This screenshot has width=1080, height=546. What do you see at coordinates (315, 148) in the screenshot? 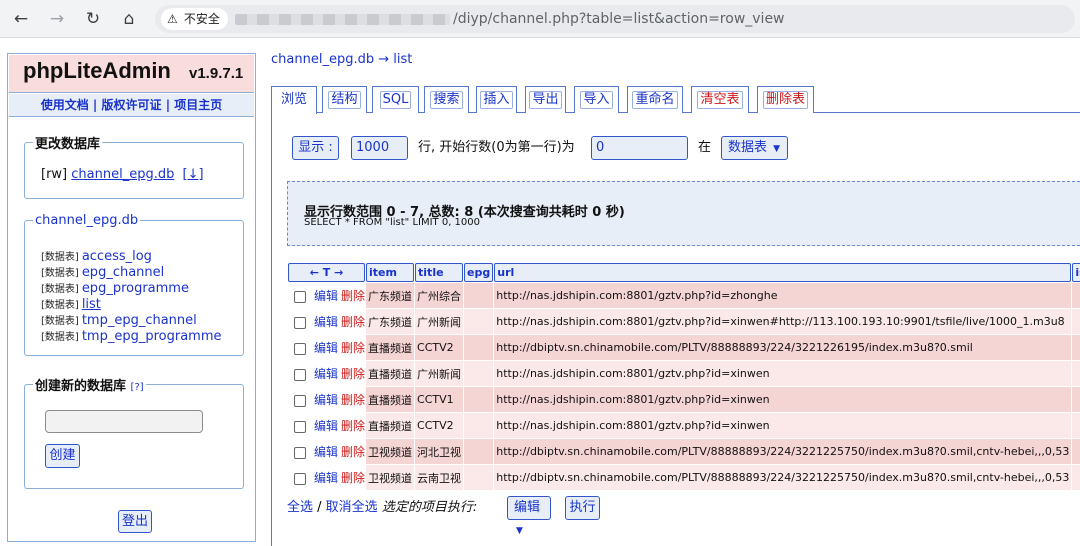
I see `show-button: 显示 :` at bounding box center [315, 148].